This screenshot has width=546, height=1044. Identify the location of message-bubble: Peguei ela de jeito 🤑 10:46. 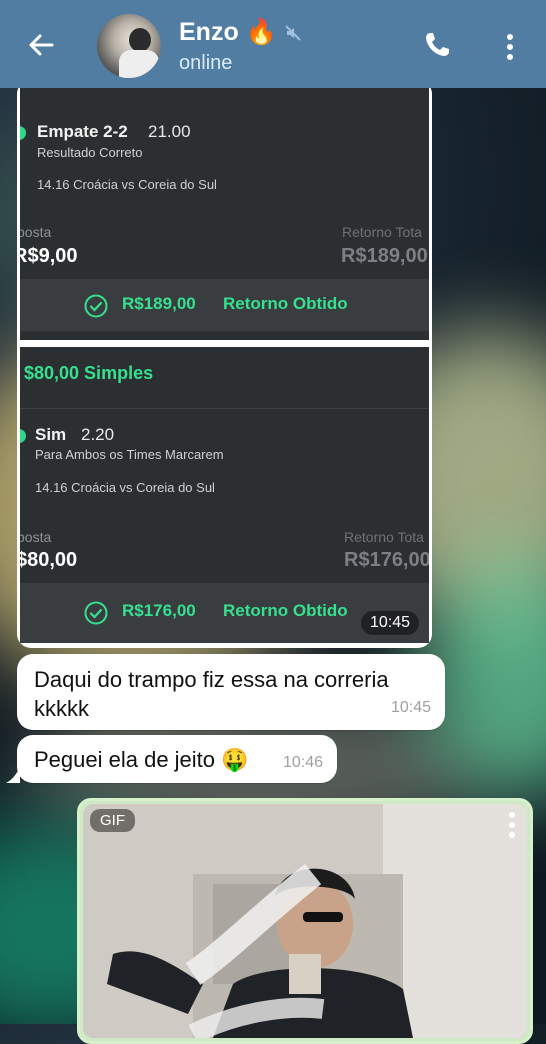
(177, 759).